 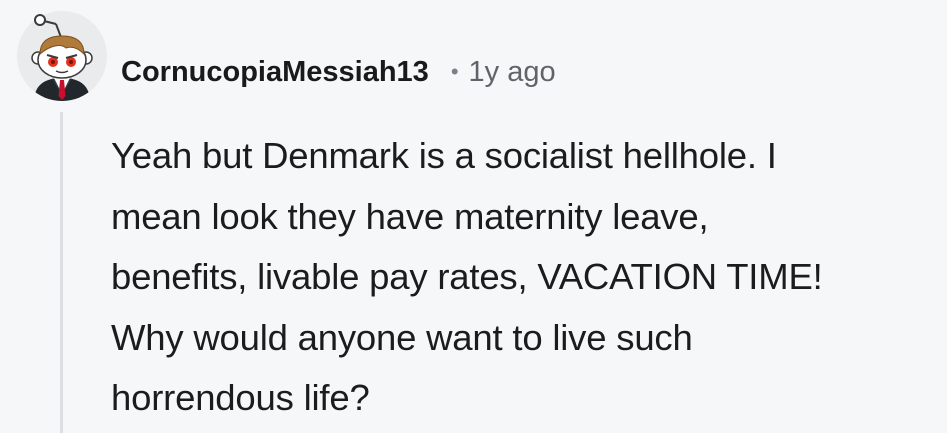 I want to click on user-avatar, so click(x=62, y=56).